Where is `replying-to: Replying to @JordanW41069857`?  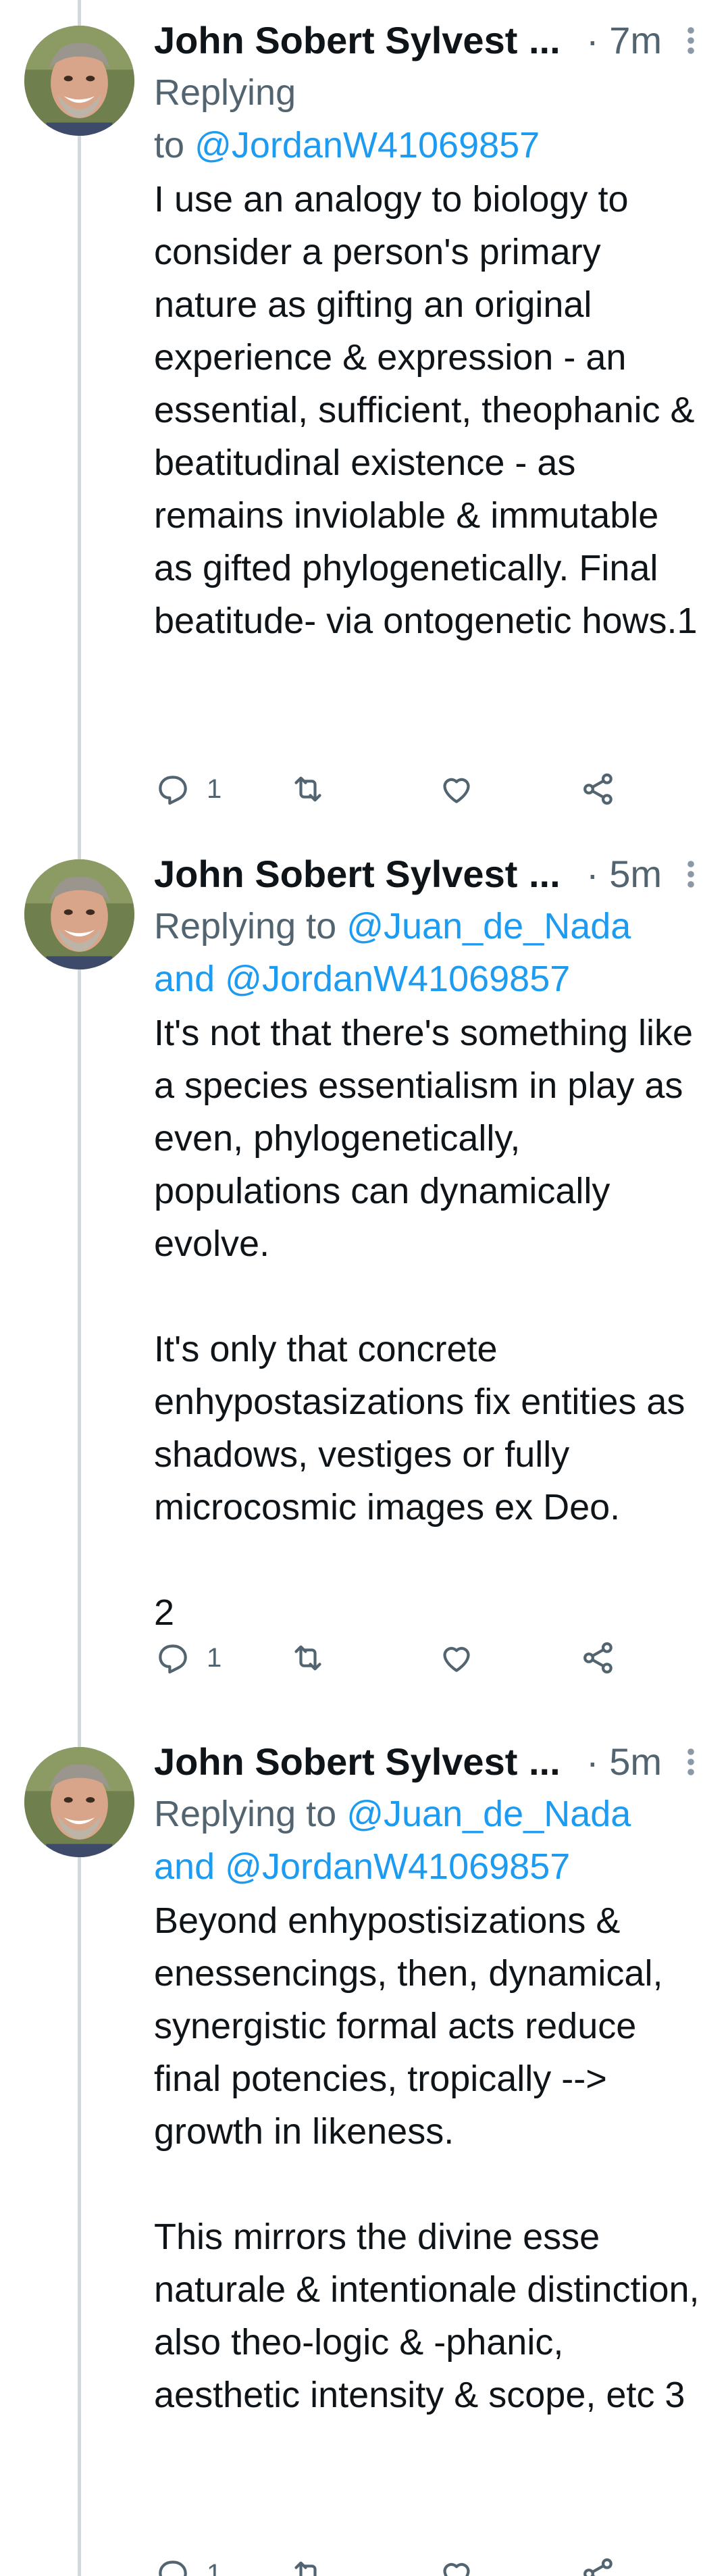 replying-to: Replying to @JordanW41069857 is located at coordinates (427, 119).